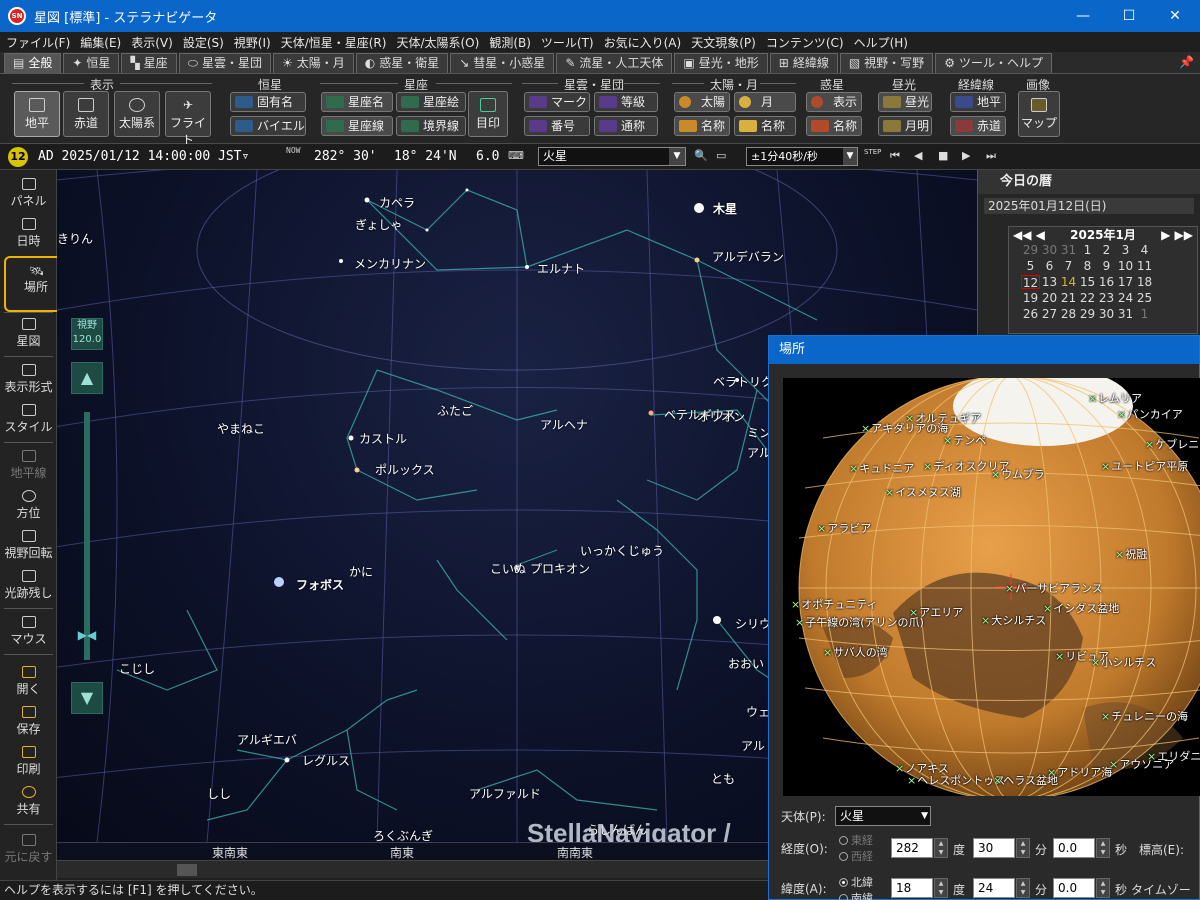  Describe the element at coordinates (28, 193) in the screenshot. I see `panel-button: パネル` at that location.